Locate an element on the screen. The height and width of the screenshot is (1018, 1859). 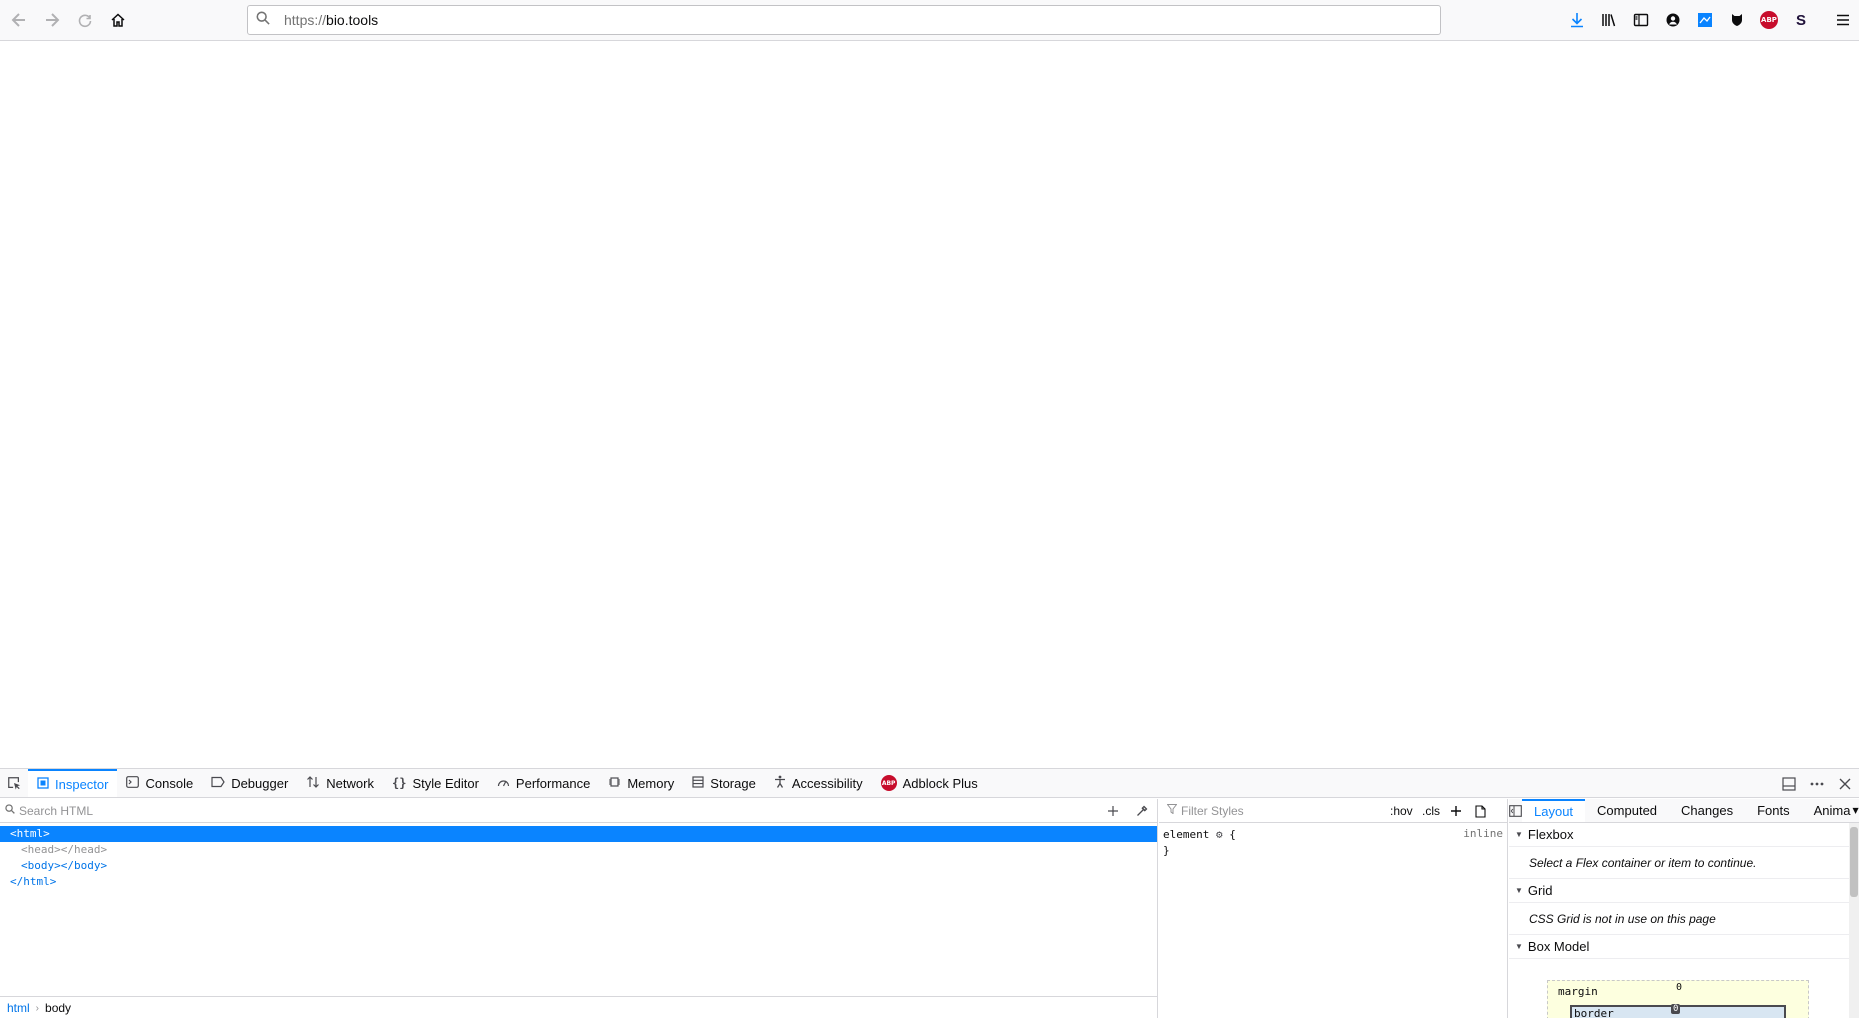
s-extension-button: S is located at coordinates (1801, 20).